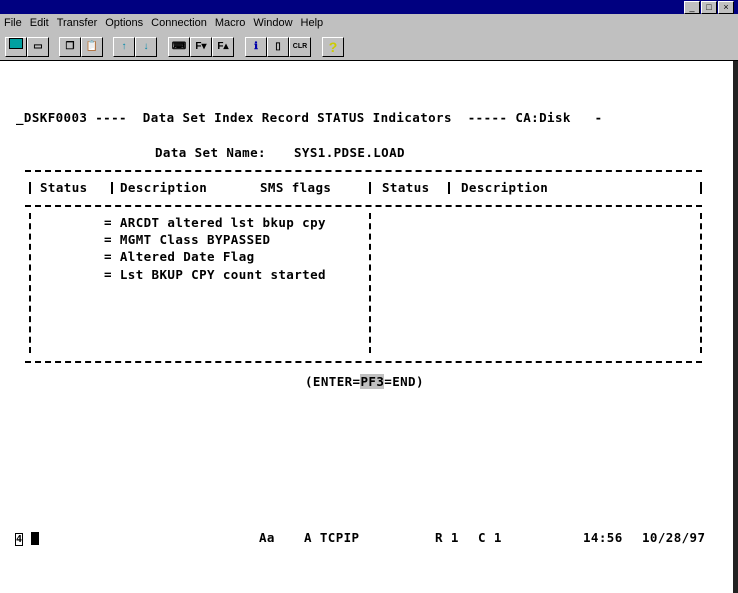 The height and width of the screenshot is (593, 738). What do you see at coordinates (201, 47) in the screenshot?
I see `font-down-icon: F▾` at bounding box center [201, 47].